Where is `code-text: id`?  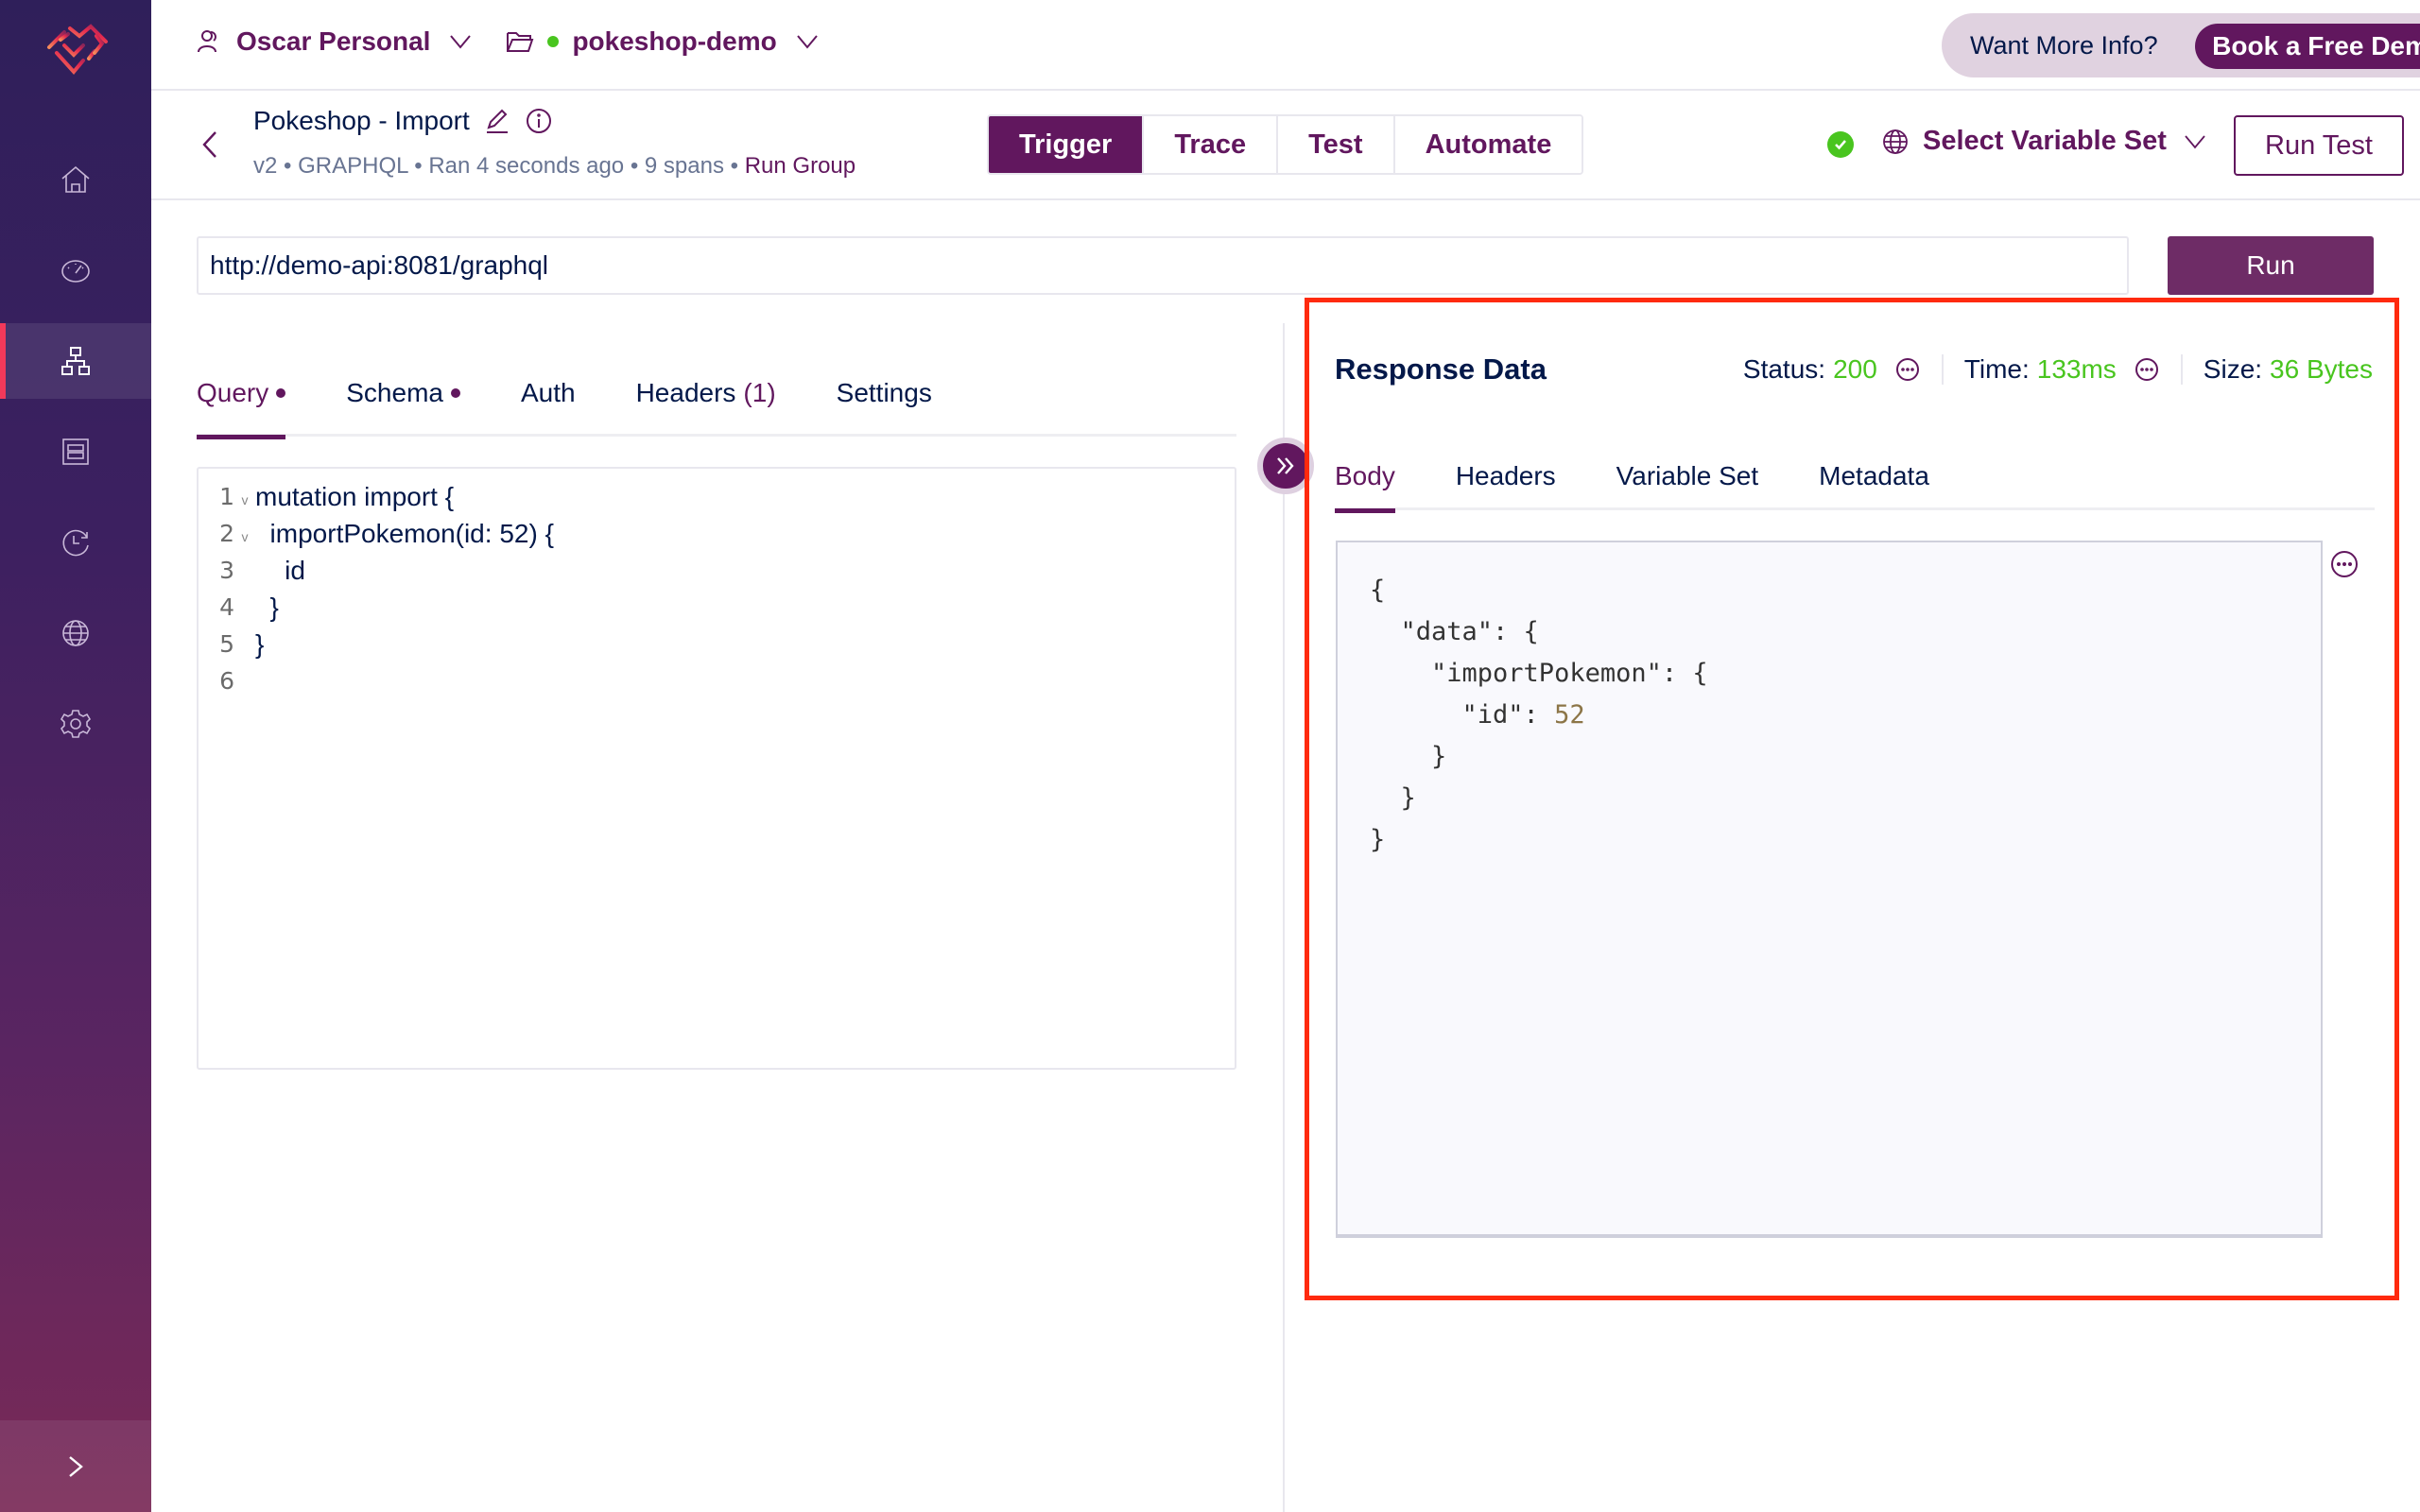 code-text: id is located at coordinates (280, 570).